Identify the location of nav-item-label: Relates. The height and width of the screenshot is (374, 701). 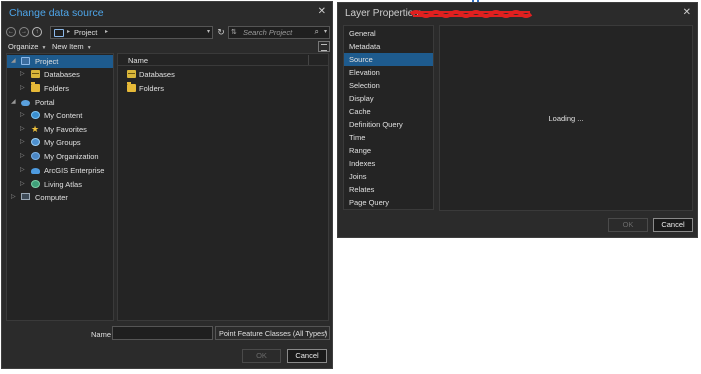
(362, 189).